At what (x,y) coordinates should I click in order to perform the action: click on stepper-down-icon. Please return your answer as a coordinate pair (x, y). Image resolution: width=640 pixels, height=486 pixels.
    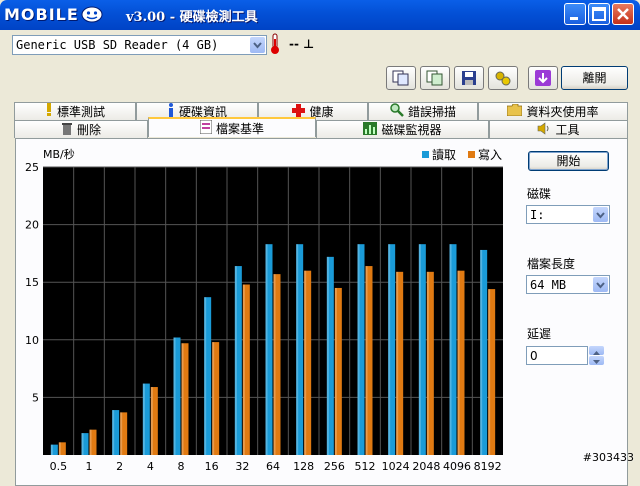
    Looking at the image, I should click on (596, 360).